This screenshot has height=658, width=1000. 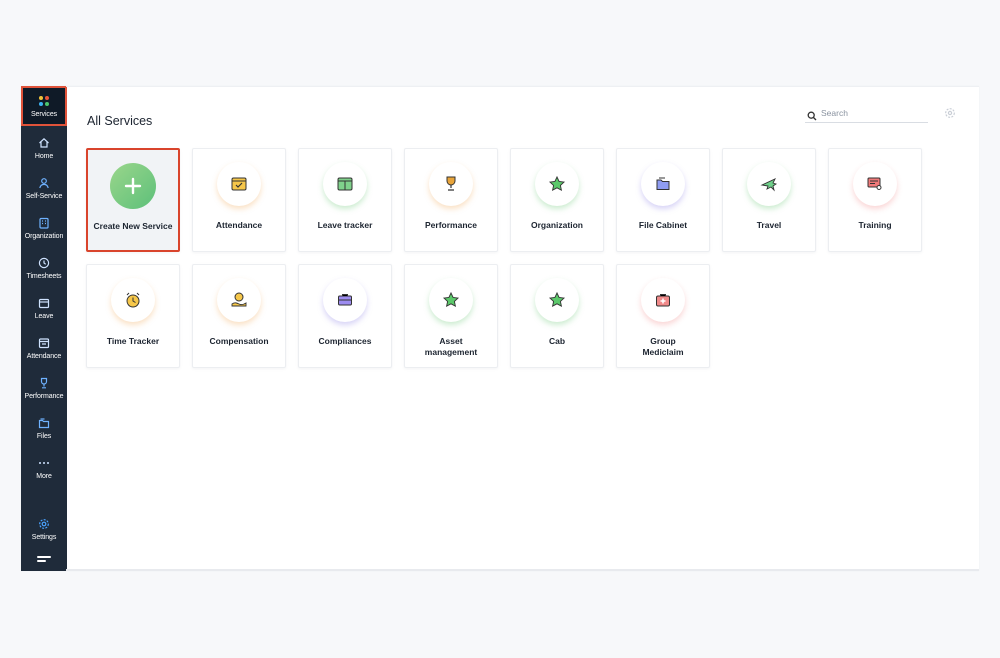 What do you see at coordinates (557, 225) in the screenshot?
I see `service-label: Organization` at bounding box center [557, 225].